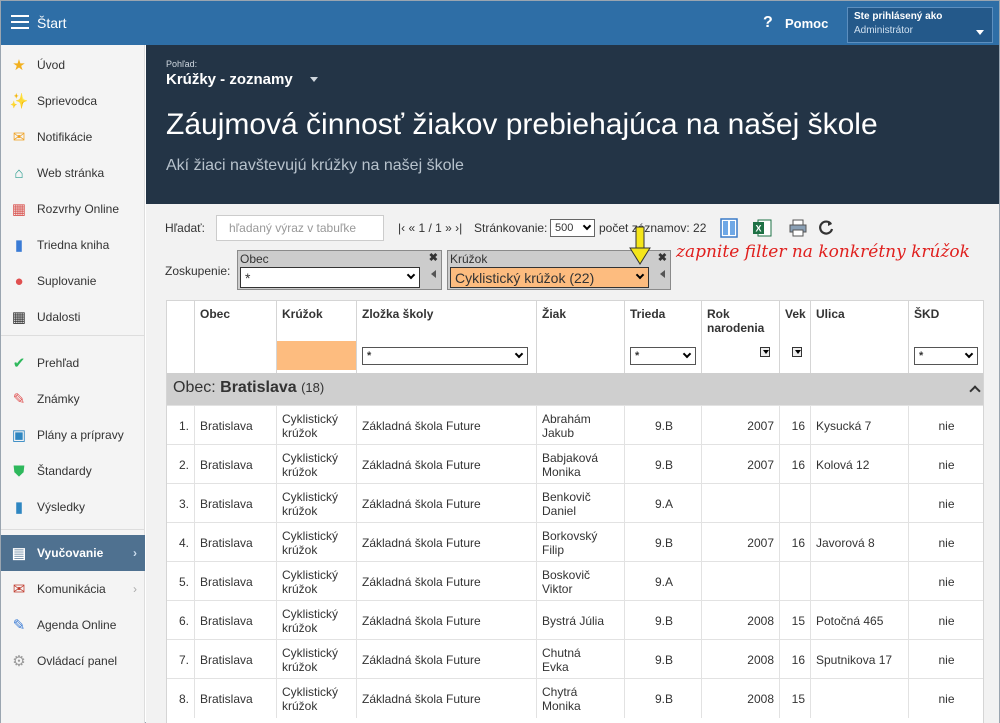  Describe the element at coordinates (663, 620) in the screenshot. I see `table-cell: 9.B` at that location.